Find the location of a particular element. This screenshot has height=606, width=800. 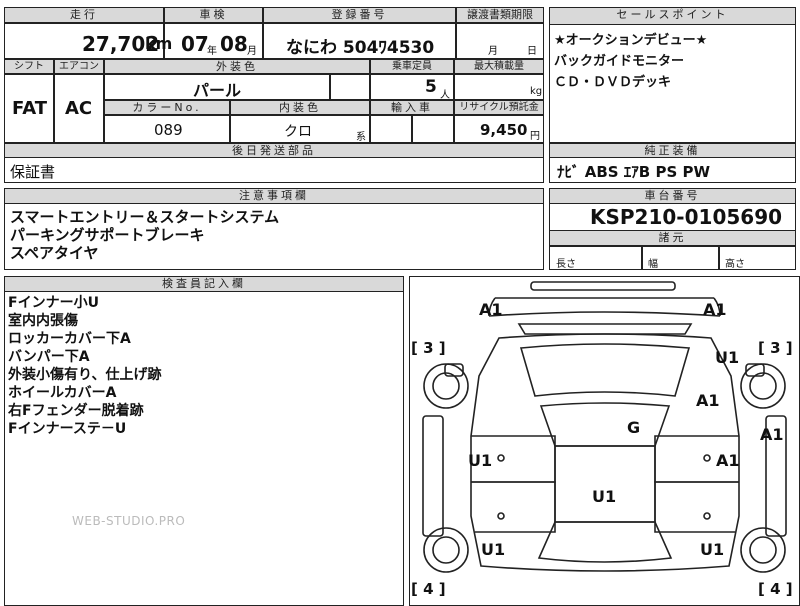

inspector-line: 外装小傷有り、仕上げ跡 is located at coordinates (85, 375).